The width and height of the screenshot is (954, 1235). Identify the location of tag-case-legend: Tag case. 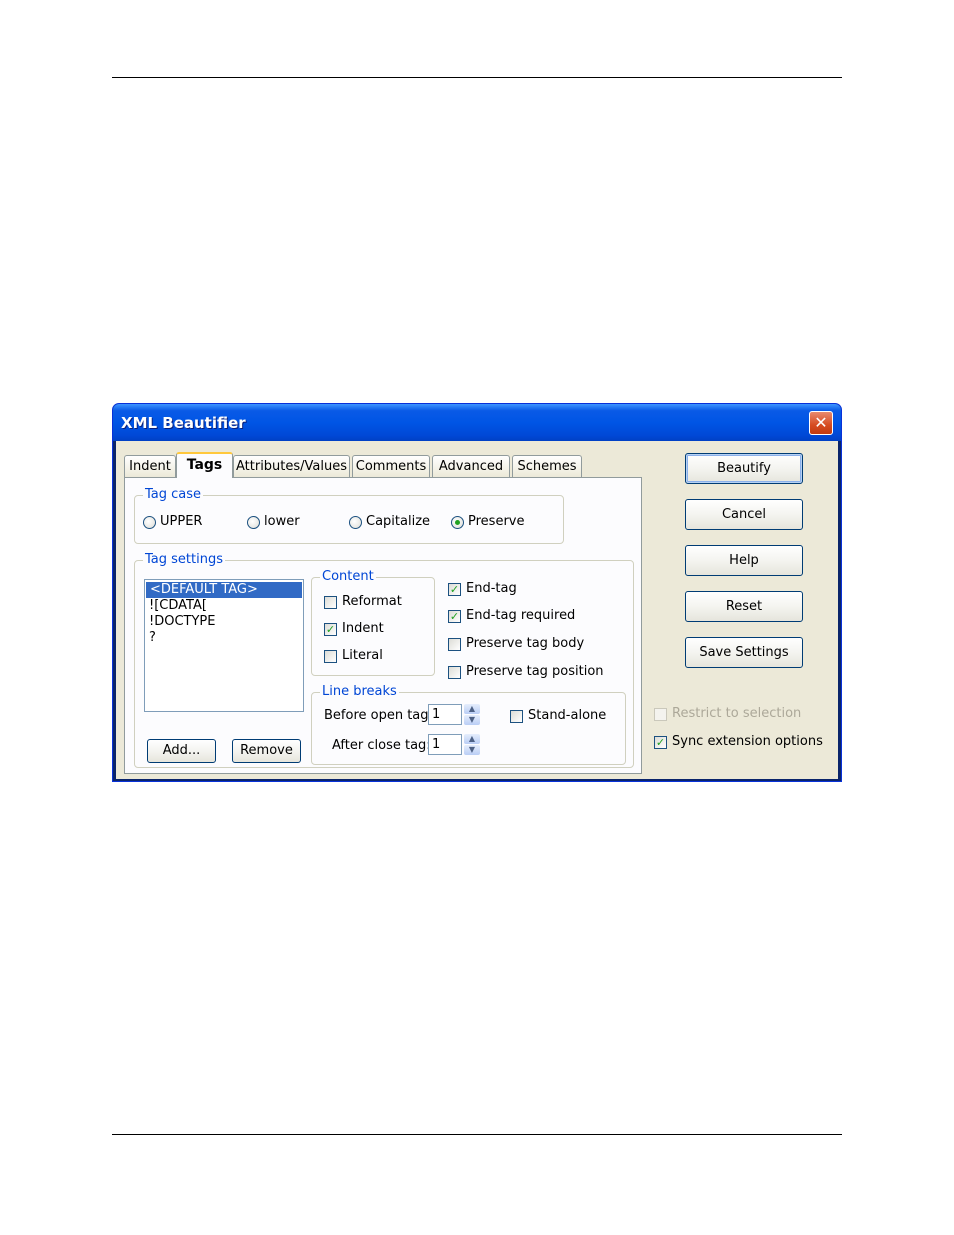
(173, 495).